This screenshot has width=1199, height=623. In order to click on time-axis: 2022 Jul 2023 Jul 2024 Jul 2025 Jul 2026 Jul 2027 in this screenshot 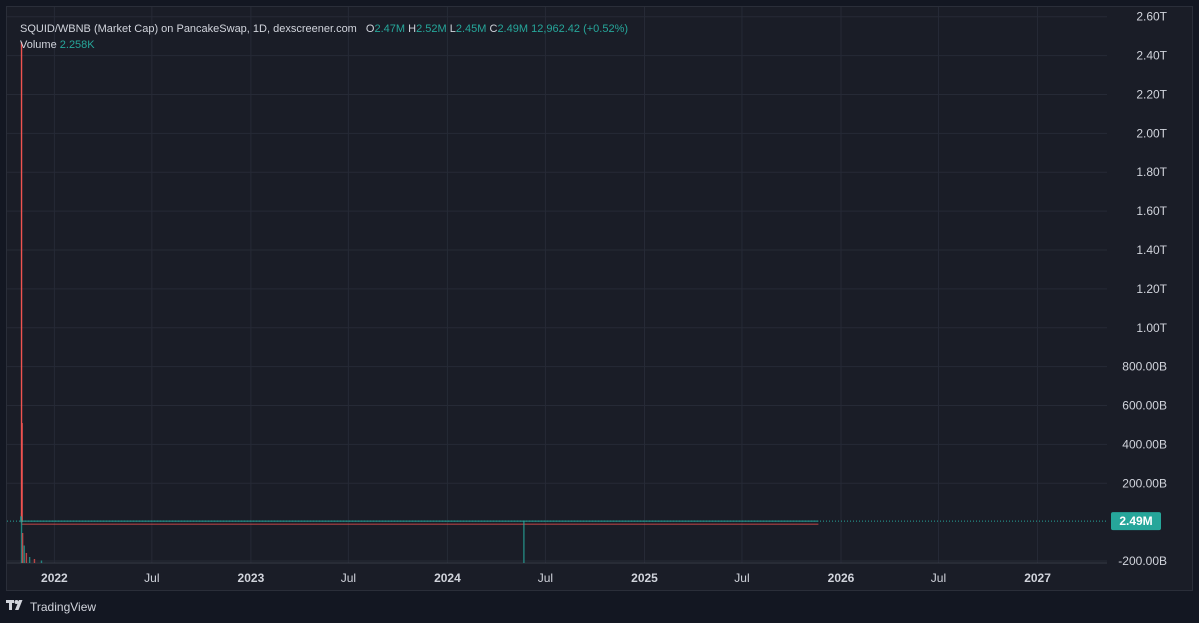, I will do `click(546, 578)`.